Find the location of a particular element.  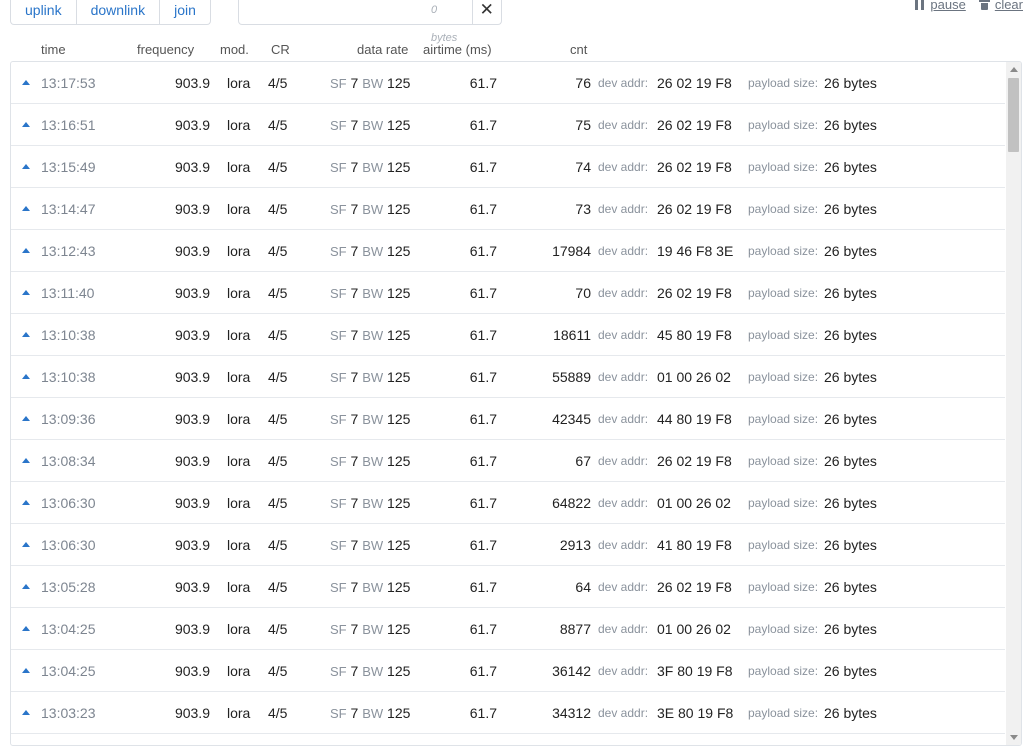

payload-filter-input is located at coordinates (335, 12).